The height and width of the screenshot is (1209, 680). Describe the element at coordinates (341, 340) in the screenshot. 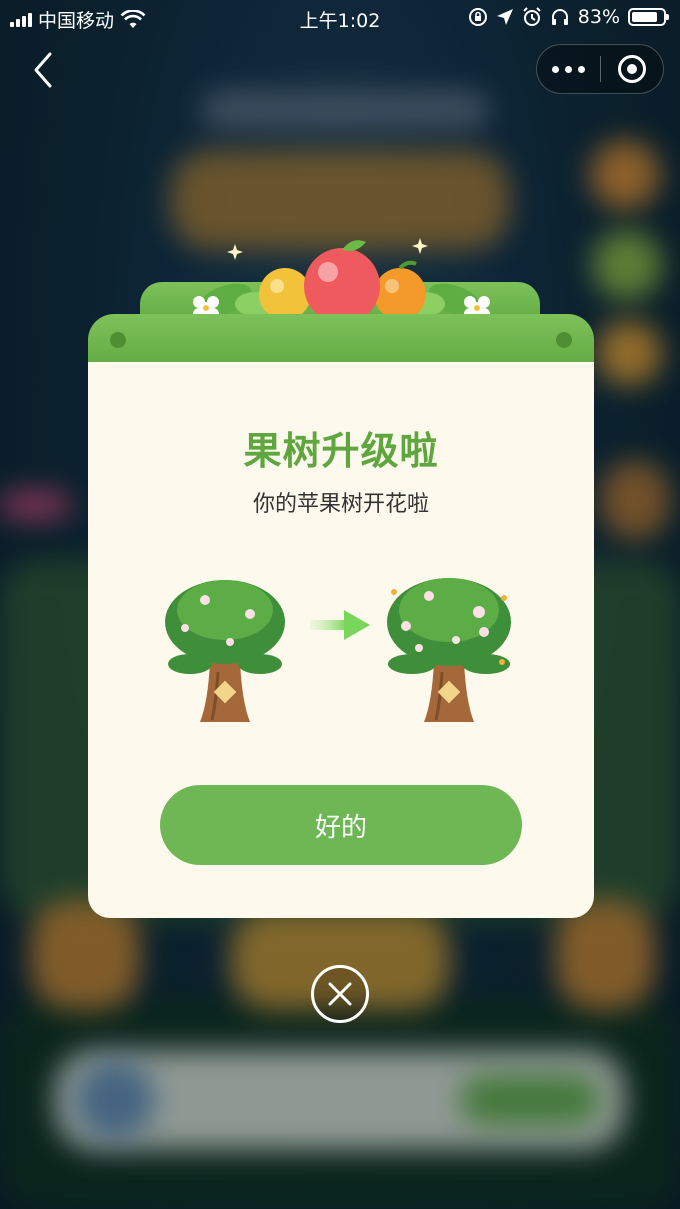

I see `dialog-header-bar` at that location.